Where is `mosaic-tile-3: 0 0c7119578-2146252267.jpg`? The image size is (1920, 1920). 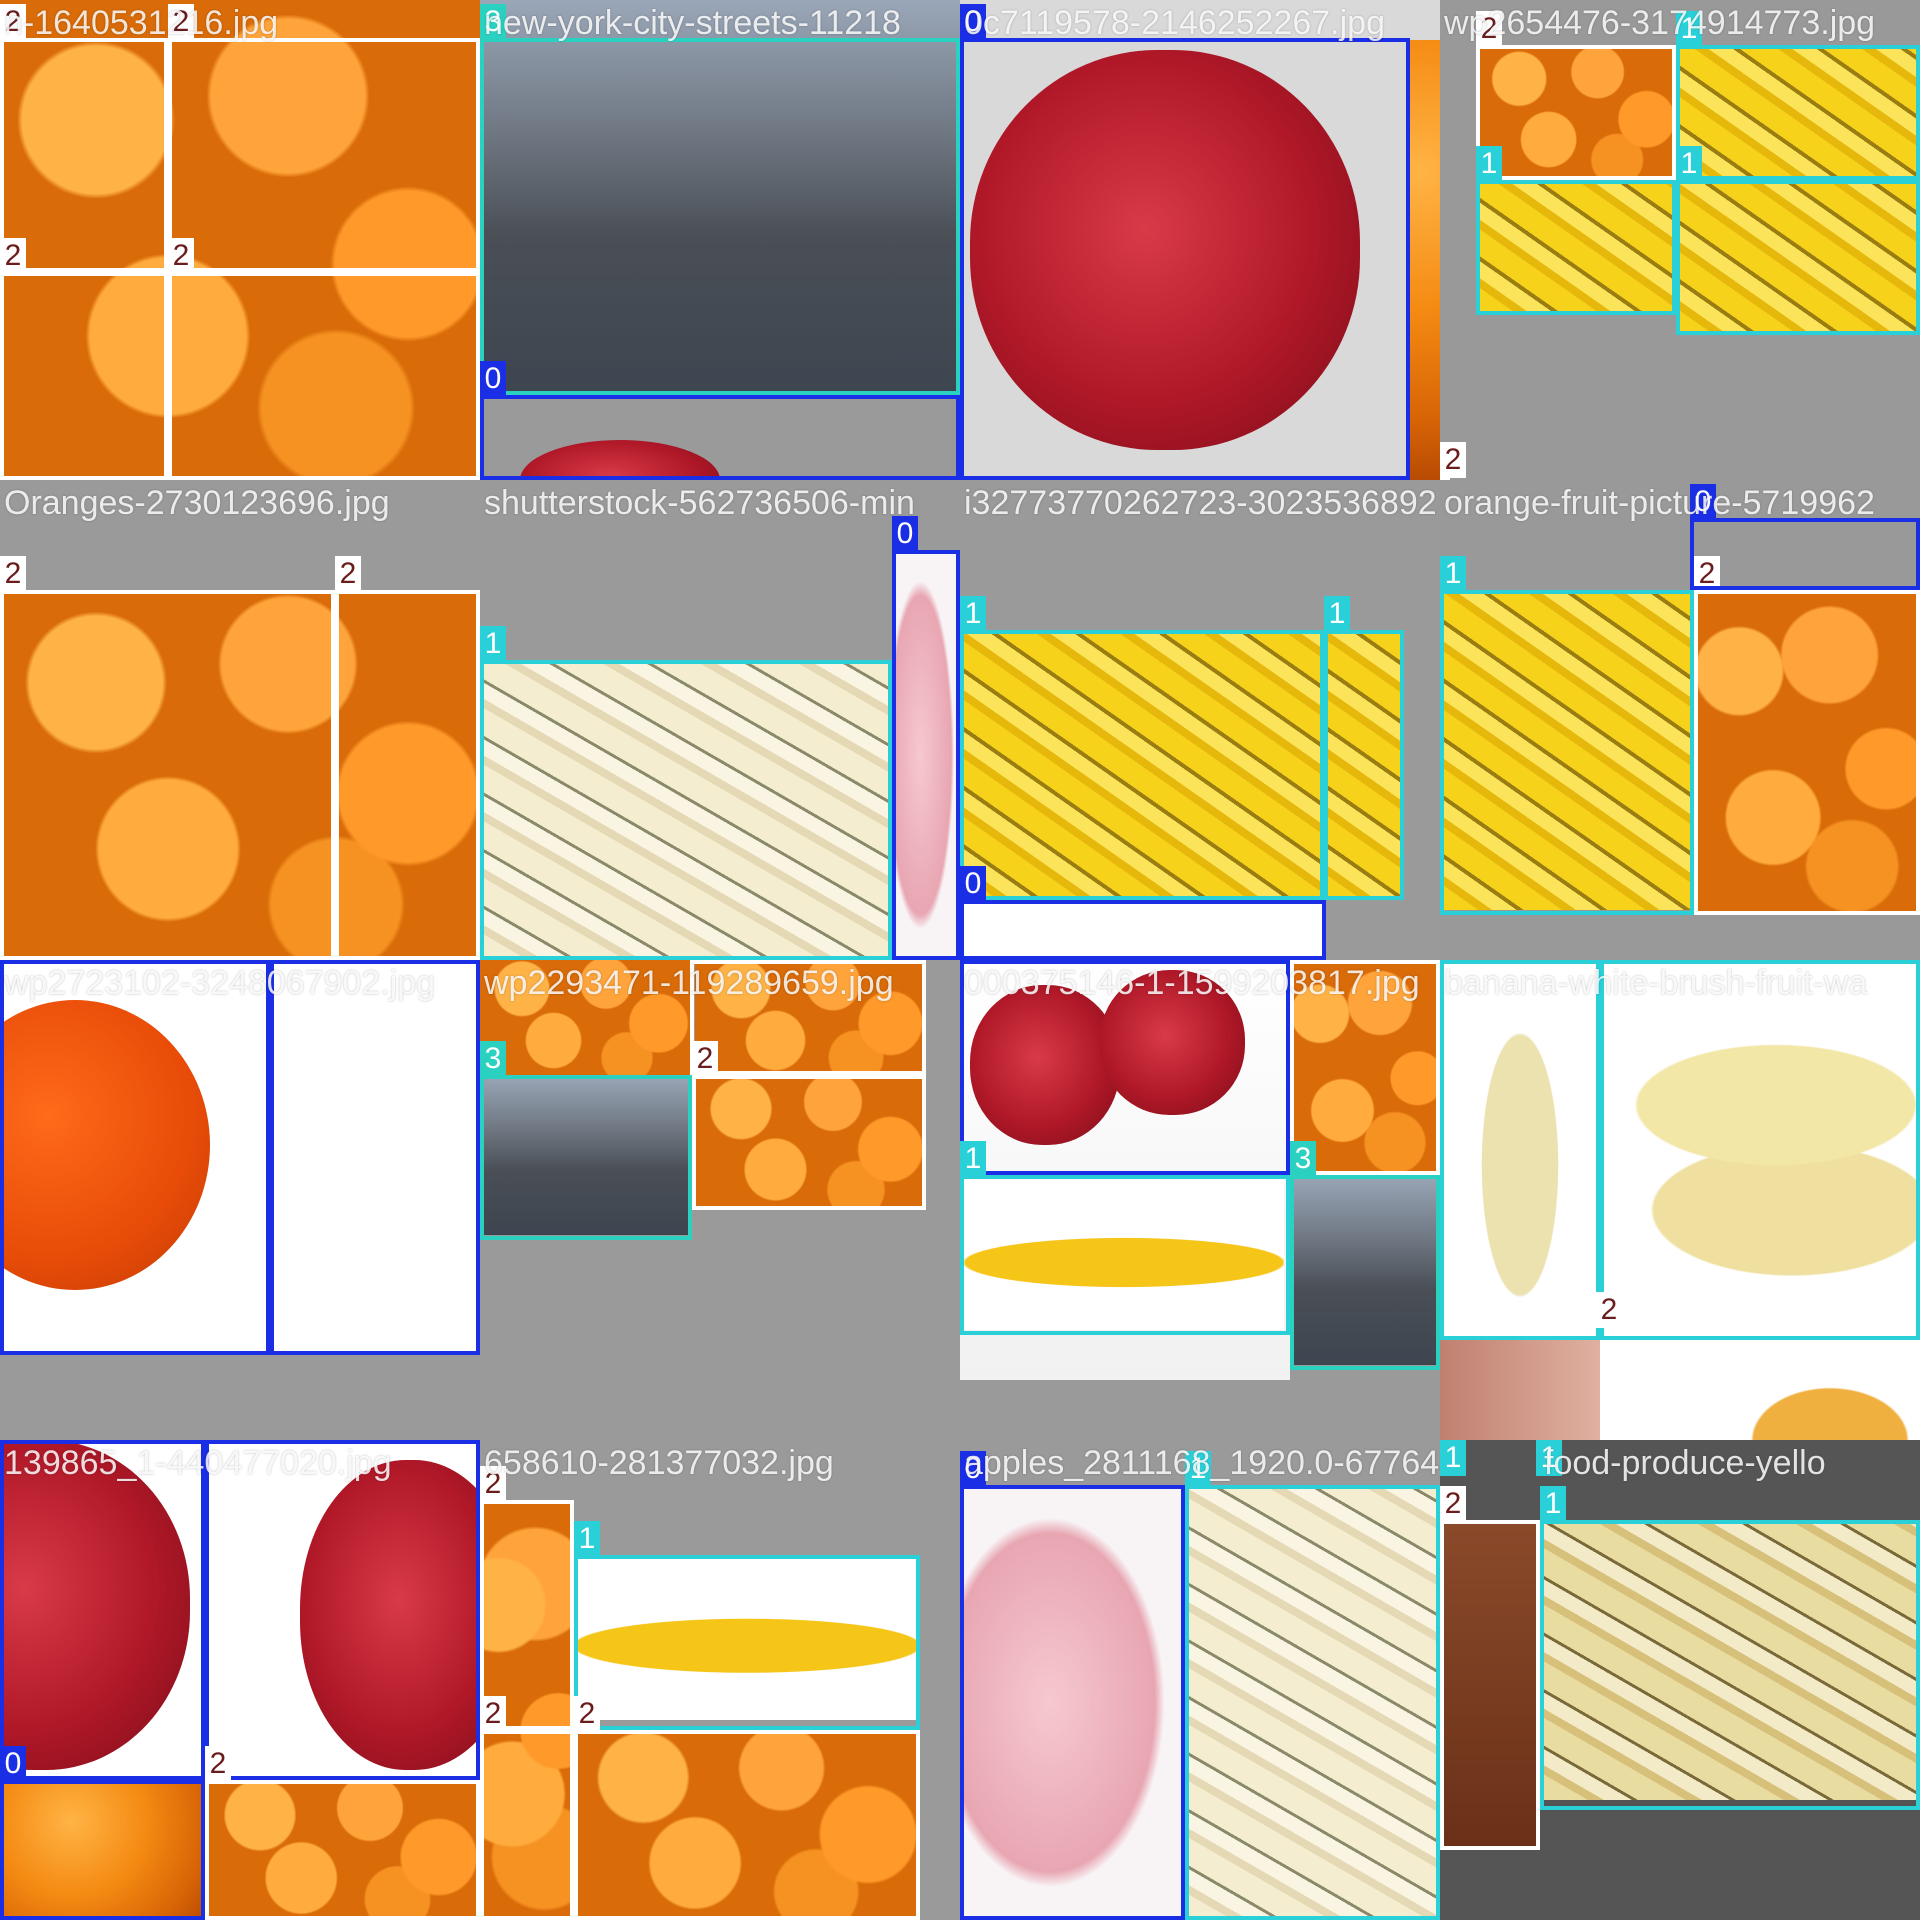
mosaic-tile-3: 0 0c7119578-2146252267.jpg is located at coordinates (1200, 240).